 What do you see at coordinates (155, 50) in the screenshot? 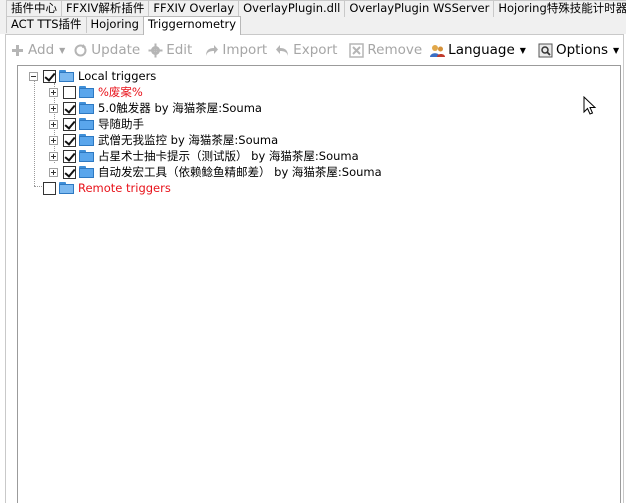
I see `gear-icon` at bounding box center [155, 50].